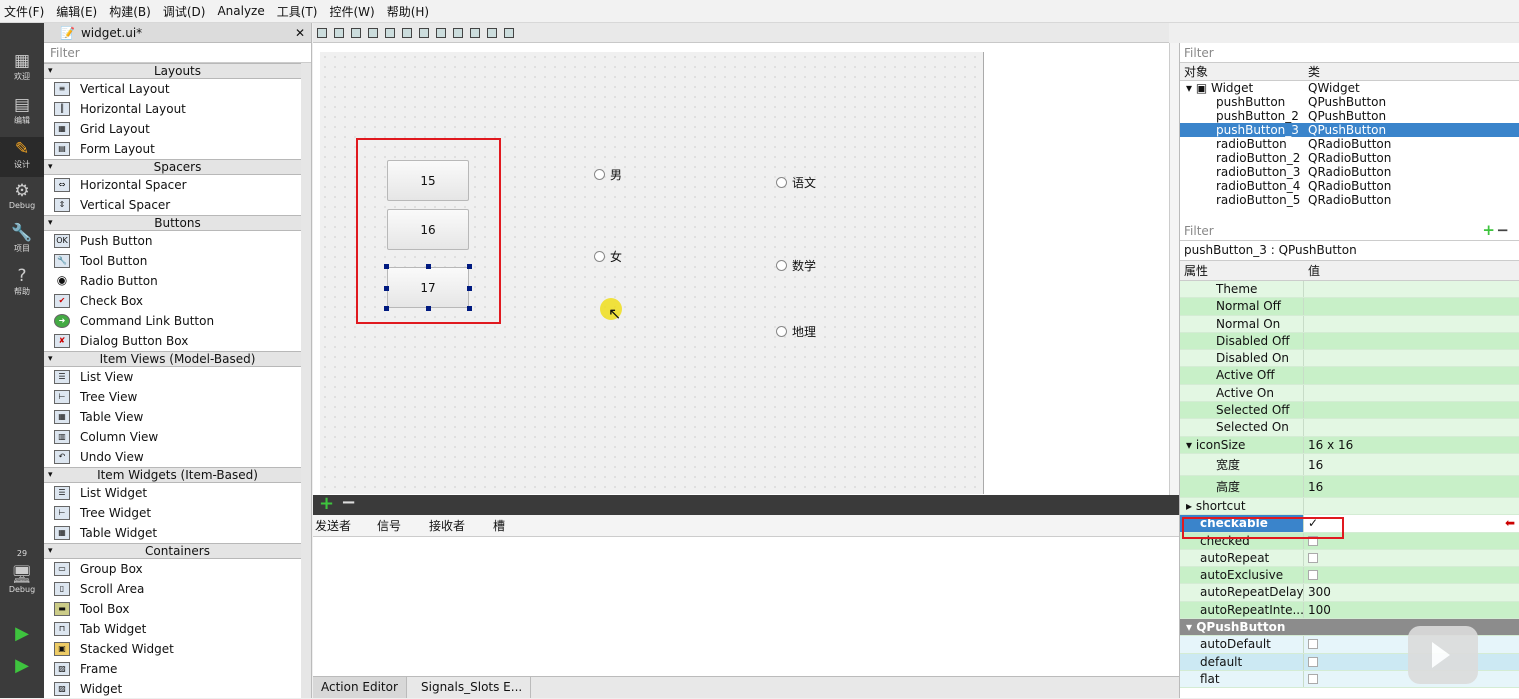 The image size is (1519, 699). Describe the element at coordinates (177, 669) in the screenshot. I see `widget-item: ▨ Frame` at that location.